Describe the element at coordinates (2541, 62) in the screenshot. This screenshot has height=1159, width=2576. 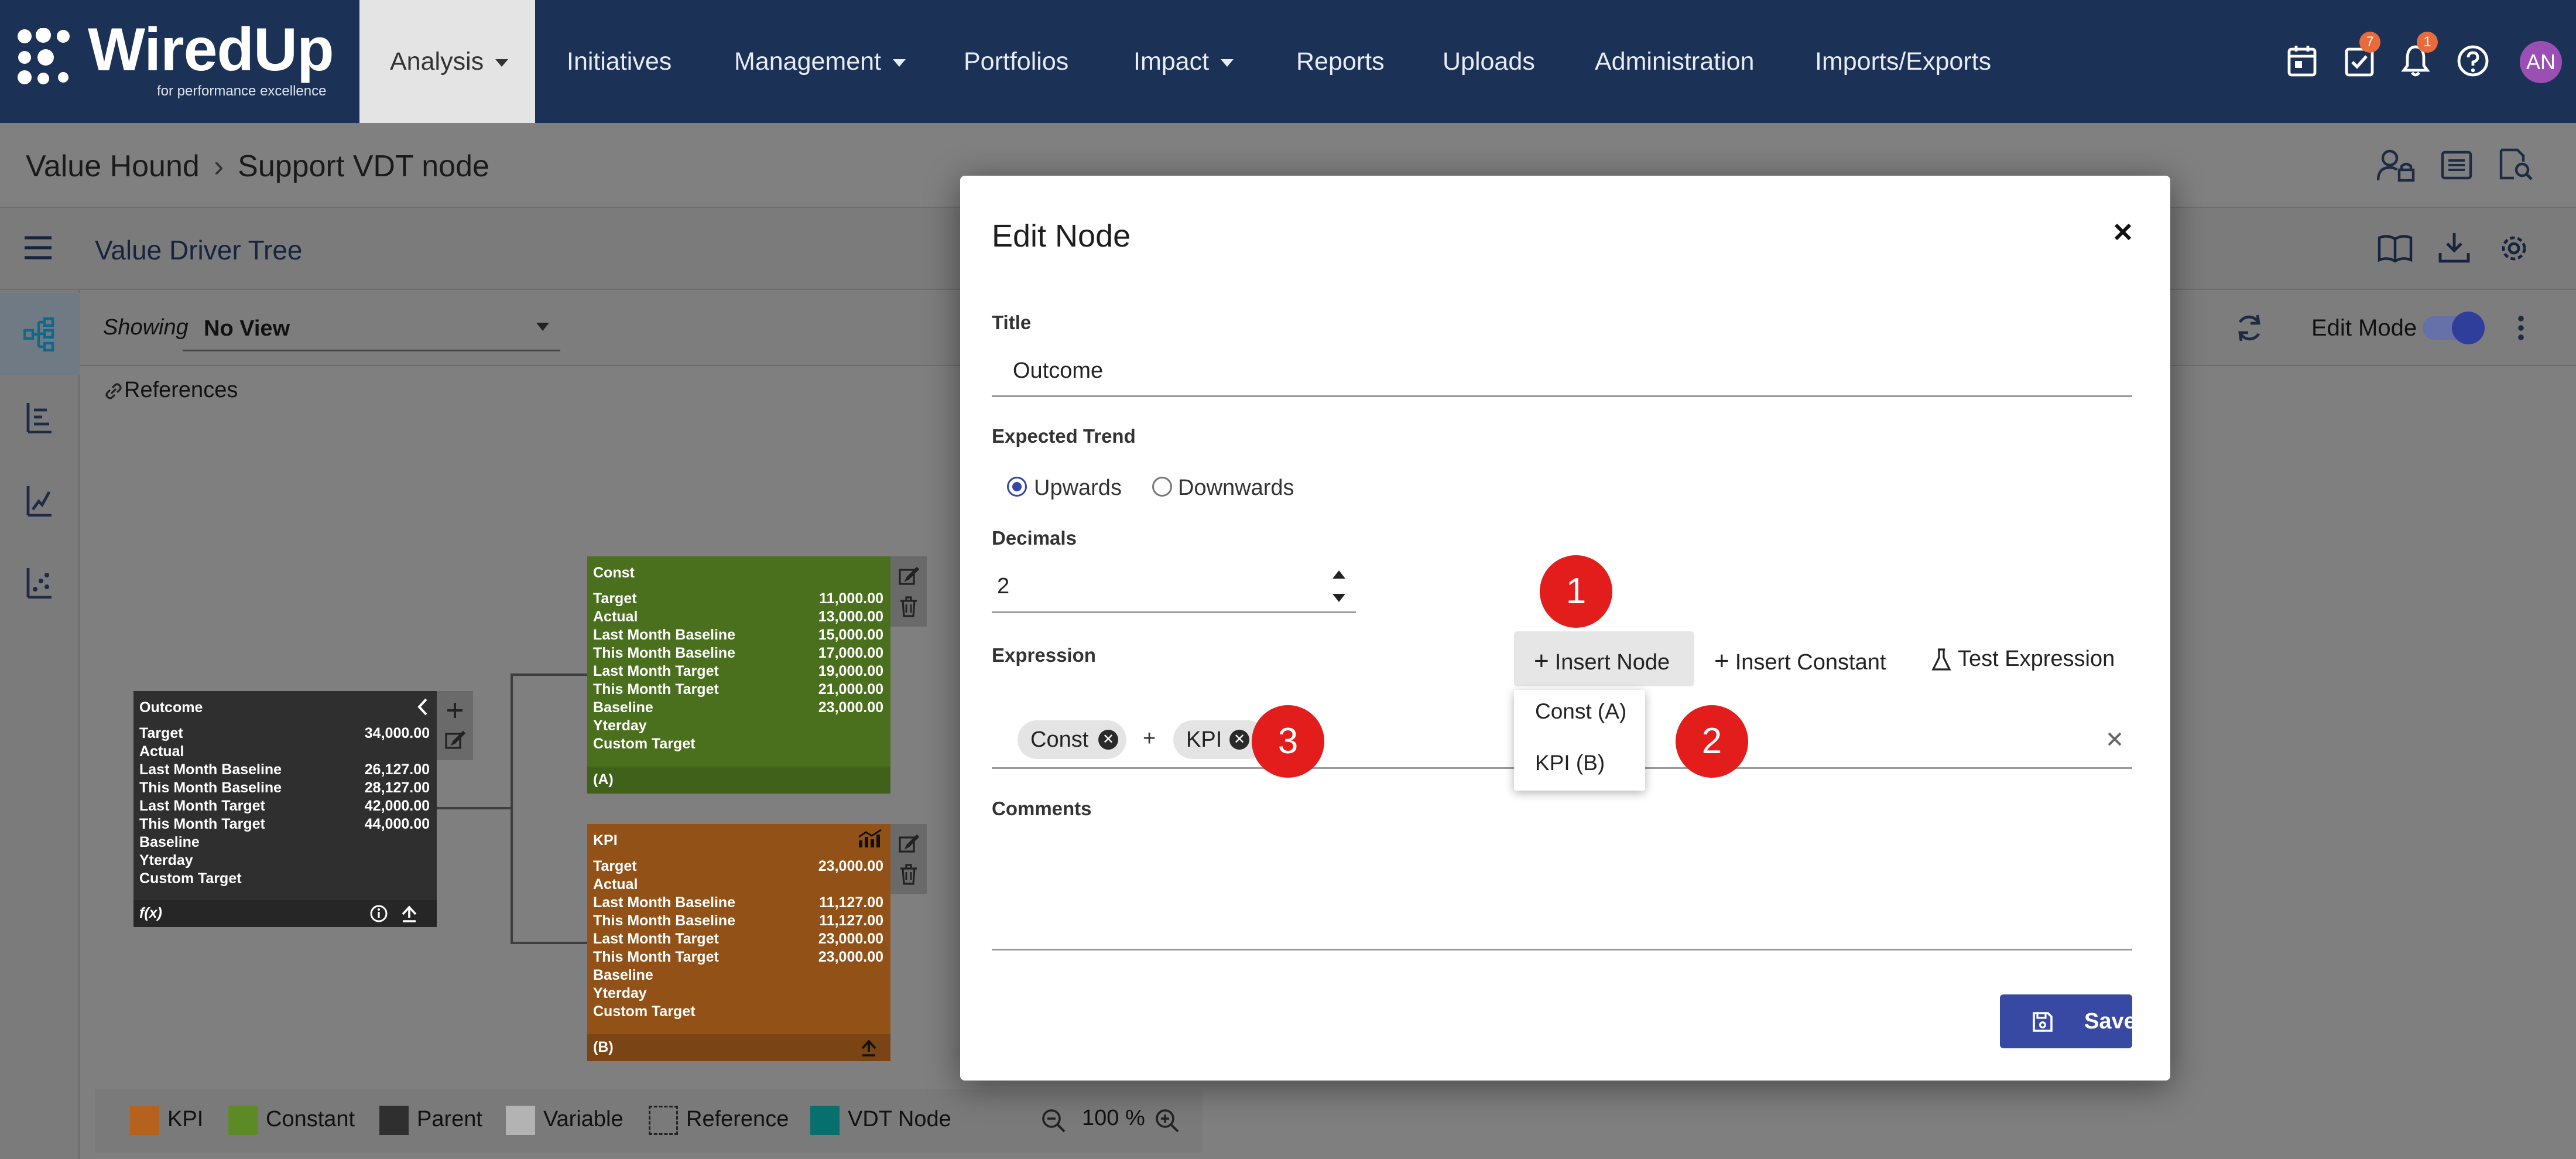
I see `user-avatar: AN` at that location.